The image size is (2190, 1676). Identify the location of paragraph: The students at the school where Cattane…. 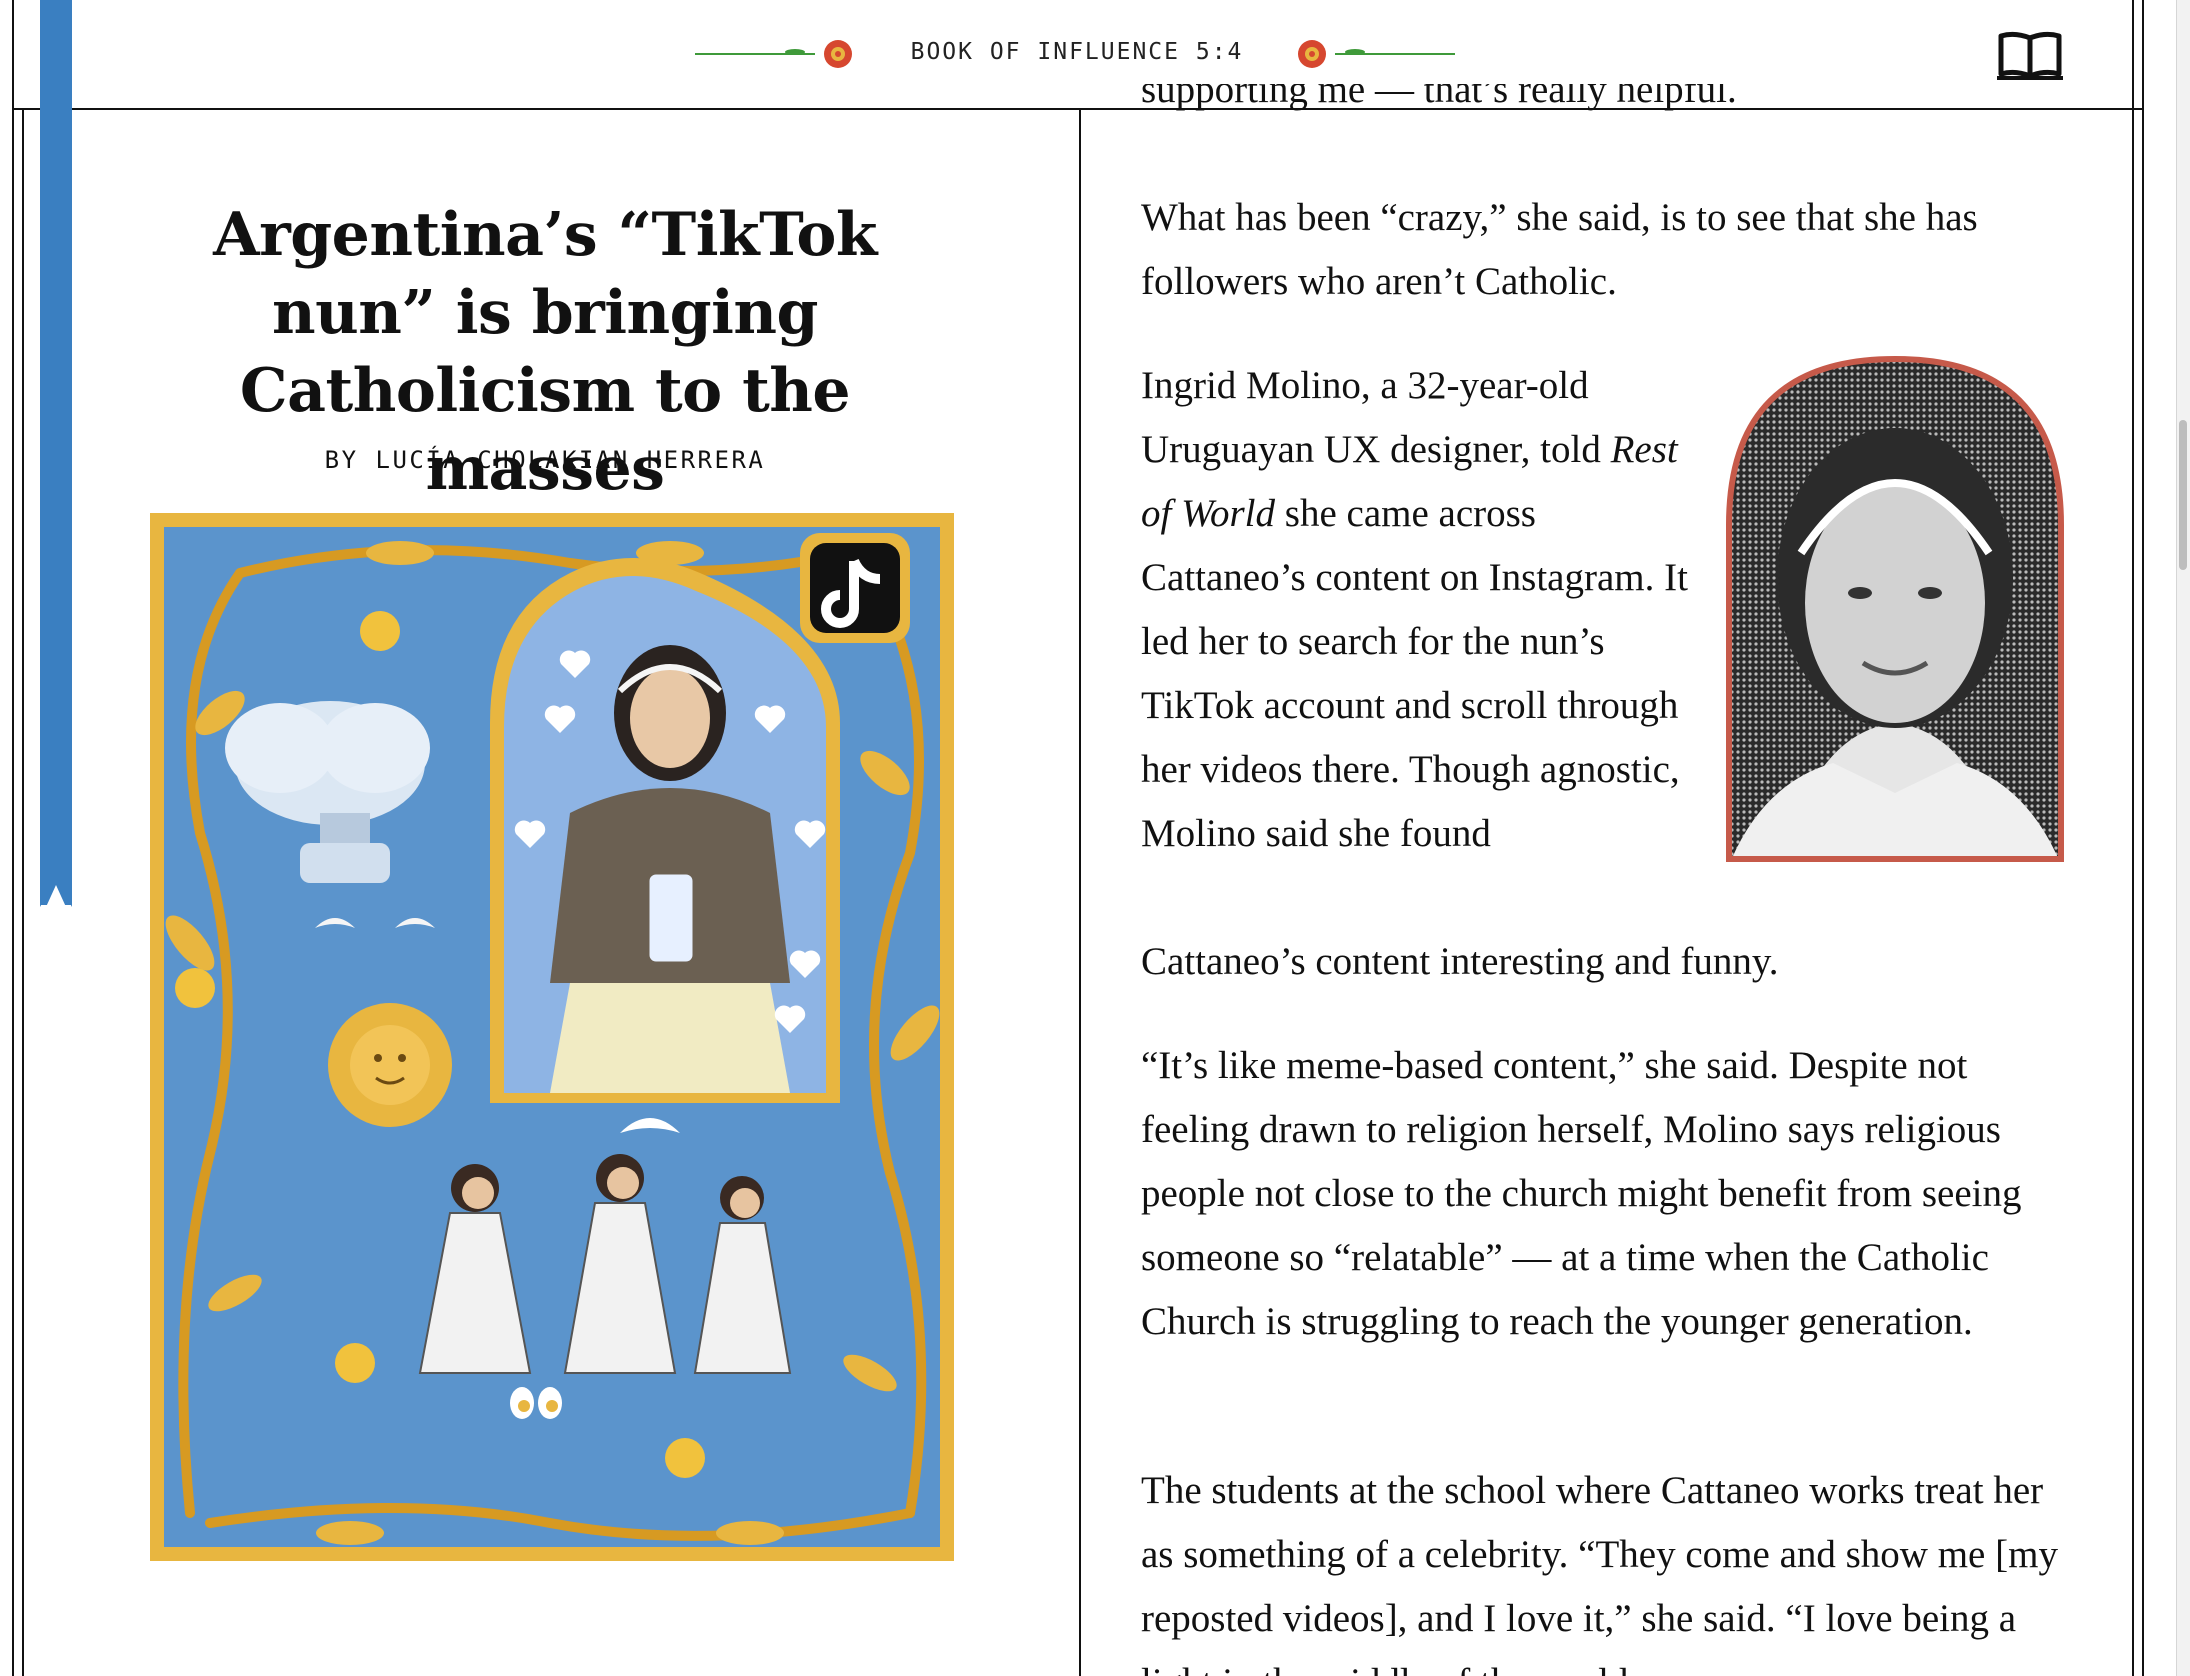
(1599, 1572).